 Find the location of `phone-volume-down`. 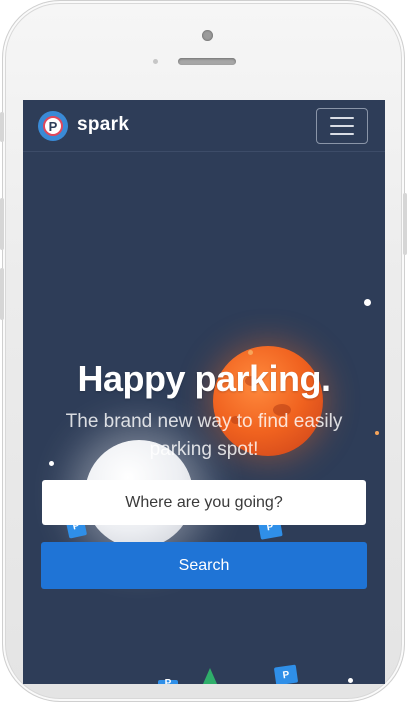

phone-volume-down is located at coordinates (2, 294).